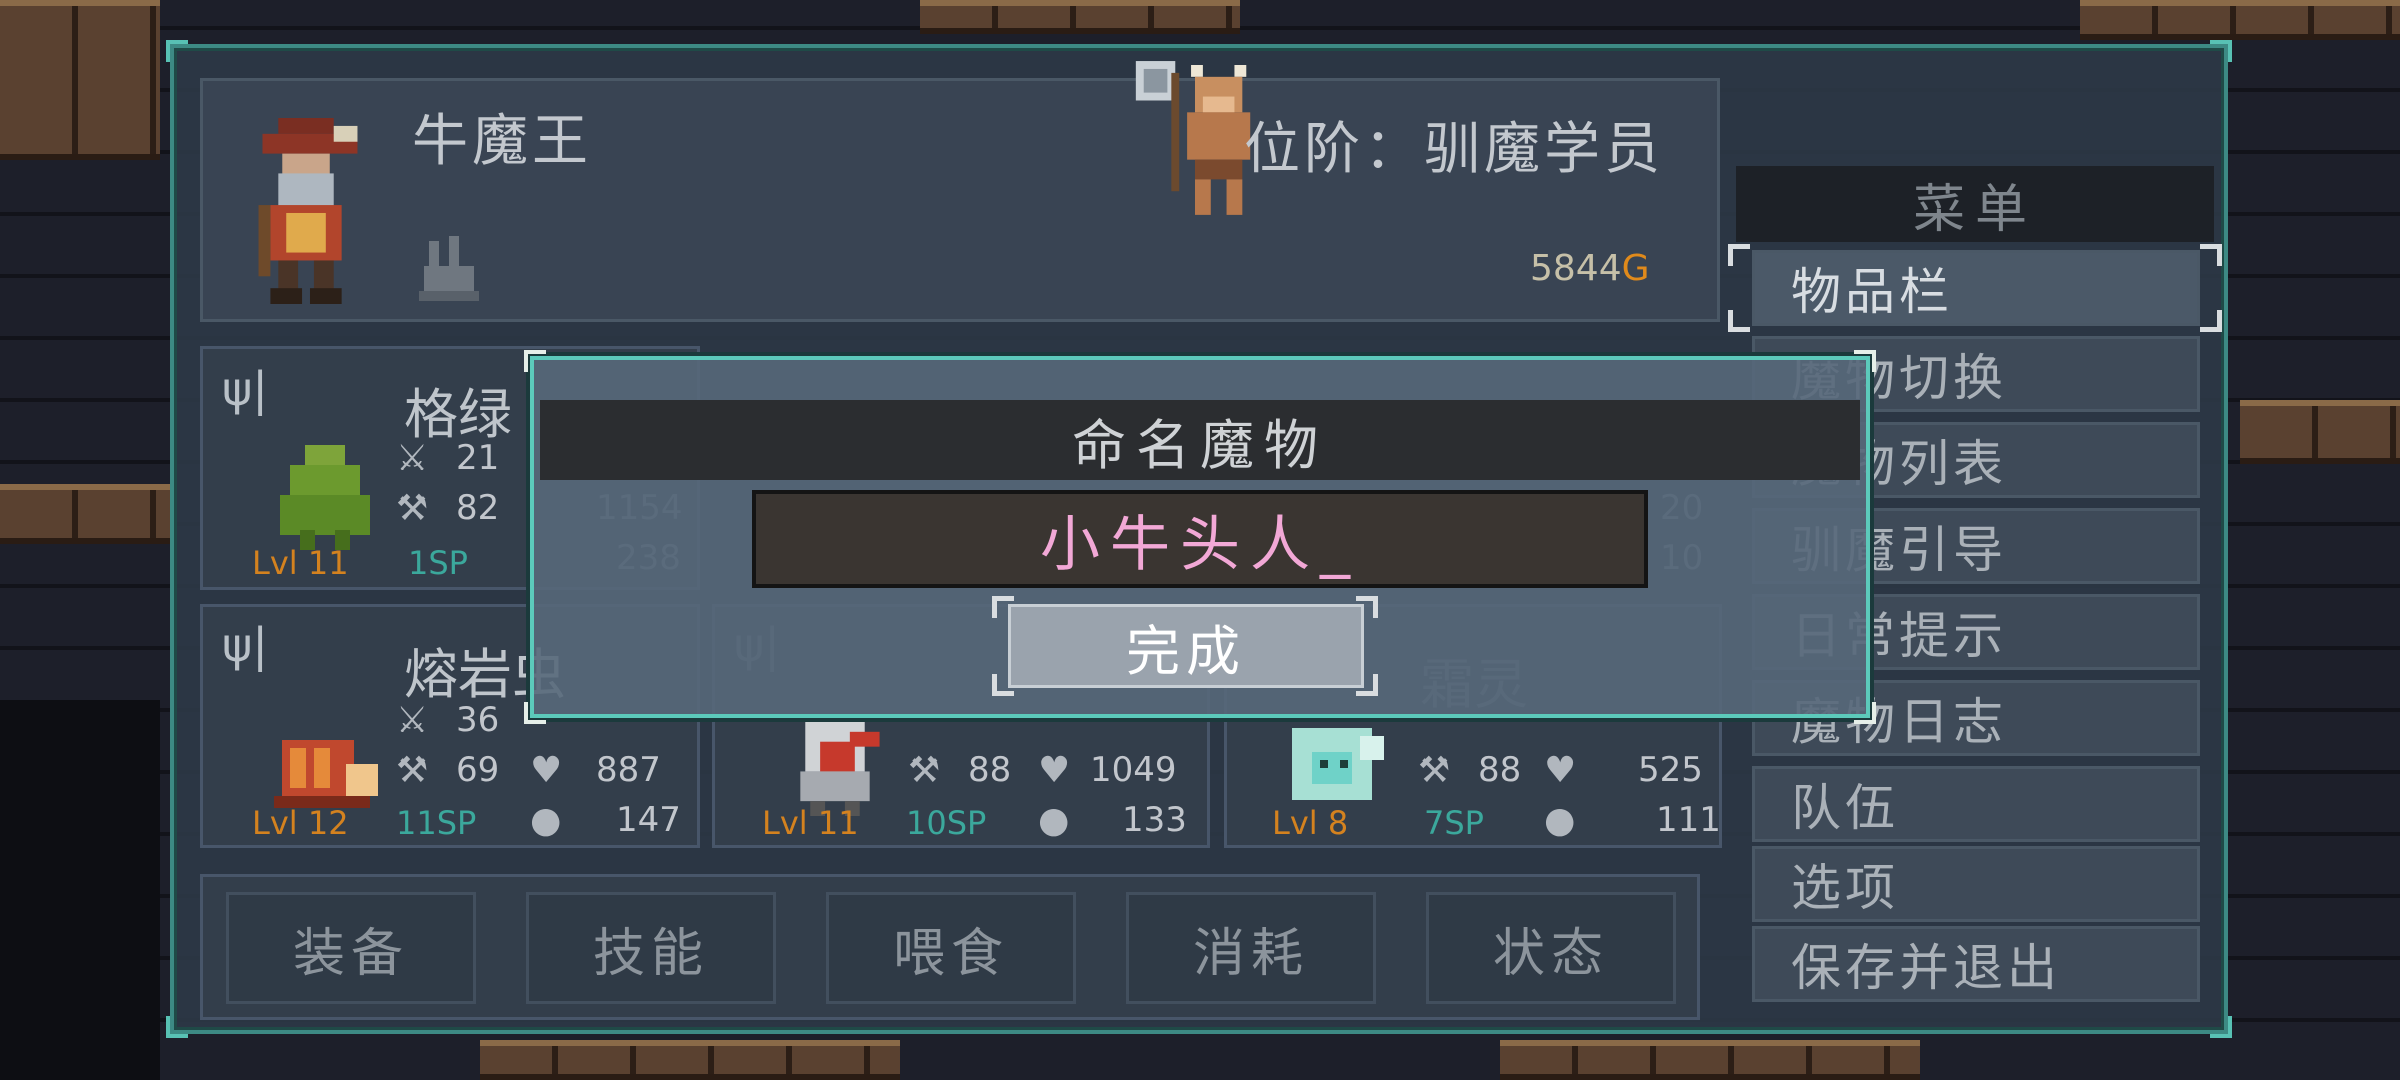 Image resolution: width=2400 pixels, height=1080 pixels. What do you see at coordinates (1200, 440) in the screenshot?
I see `dialog-title: 命名魔物` at bounding box center [1200, 440].